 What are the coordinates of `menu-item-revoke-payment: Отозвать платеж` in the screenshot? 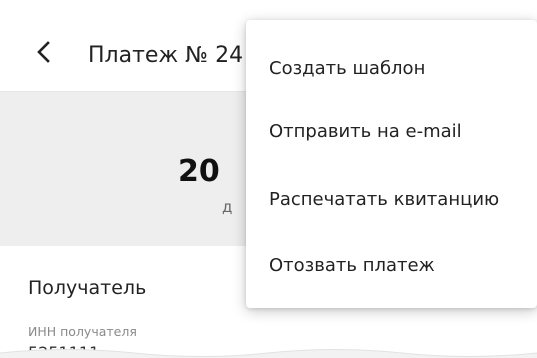 It's located at (391, 266).